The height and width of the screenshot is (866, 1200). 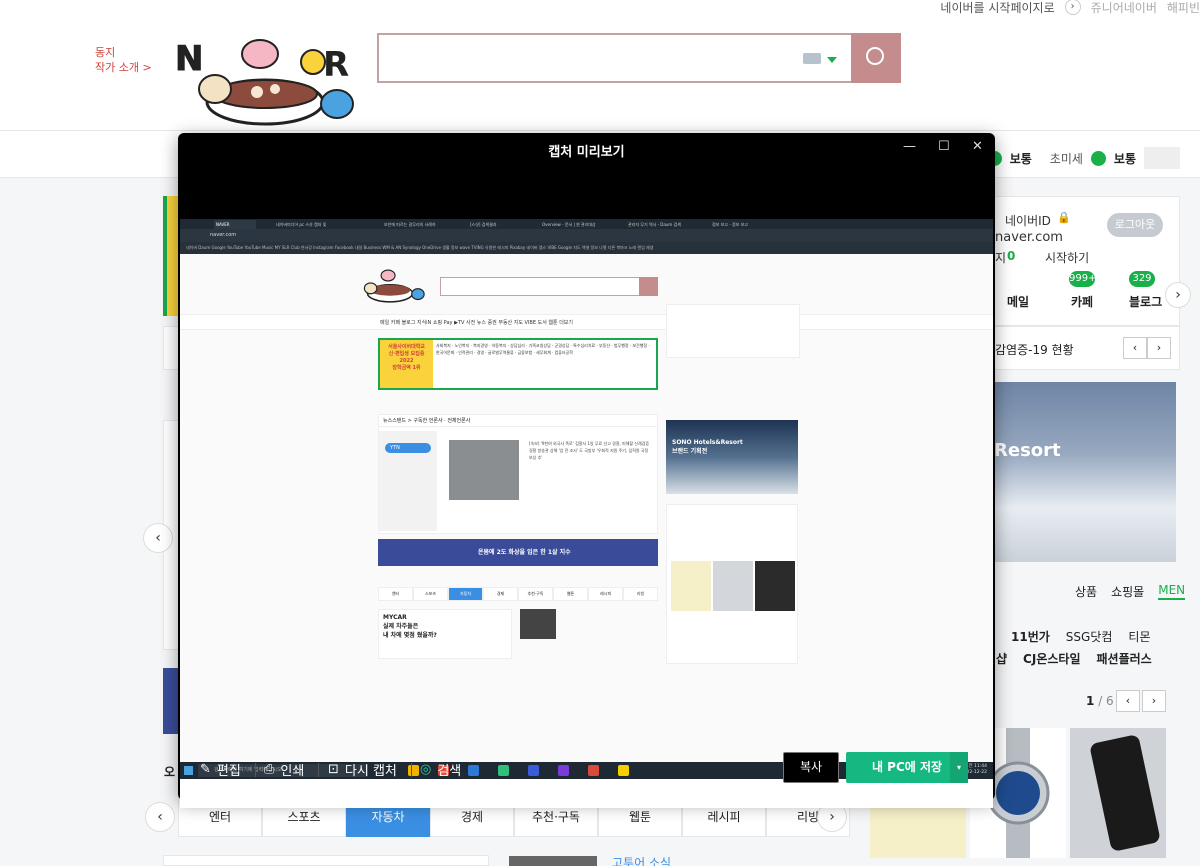 I want to click on image-search-button: ◎ 검색, so click(x=440, y=769).